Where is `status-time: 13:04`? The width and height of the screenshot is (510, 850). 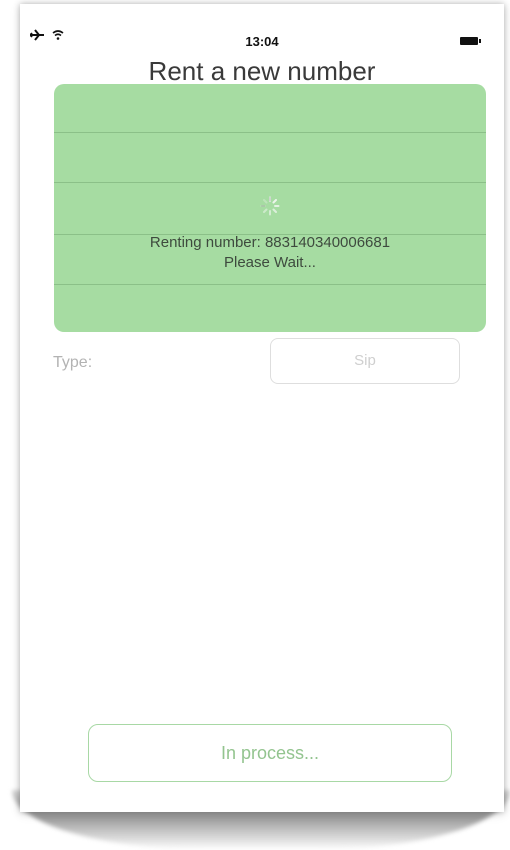
status-time: 13:04 is located at coordinates (262, 41).